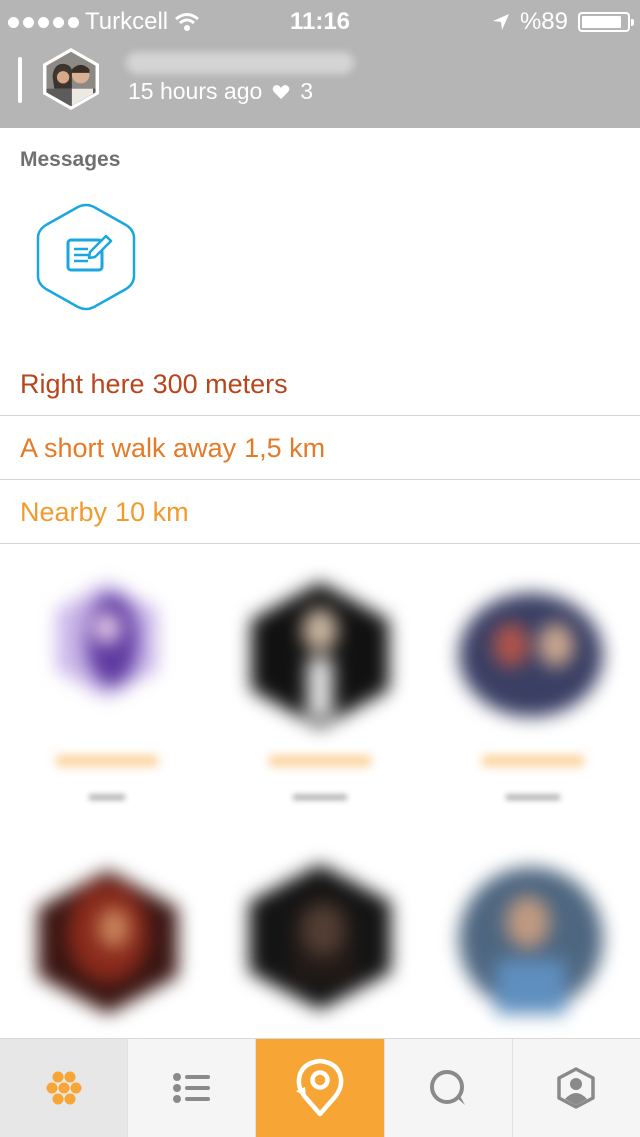 This screenshot has width=640, height=1137. What do you see at coordinates (152, 512) in the screenshot?
I see `distance-value: 10 km` at bounding box center [152, 512].